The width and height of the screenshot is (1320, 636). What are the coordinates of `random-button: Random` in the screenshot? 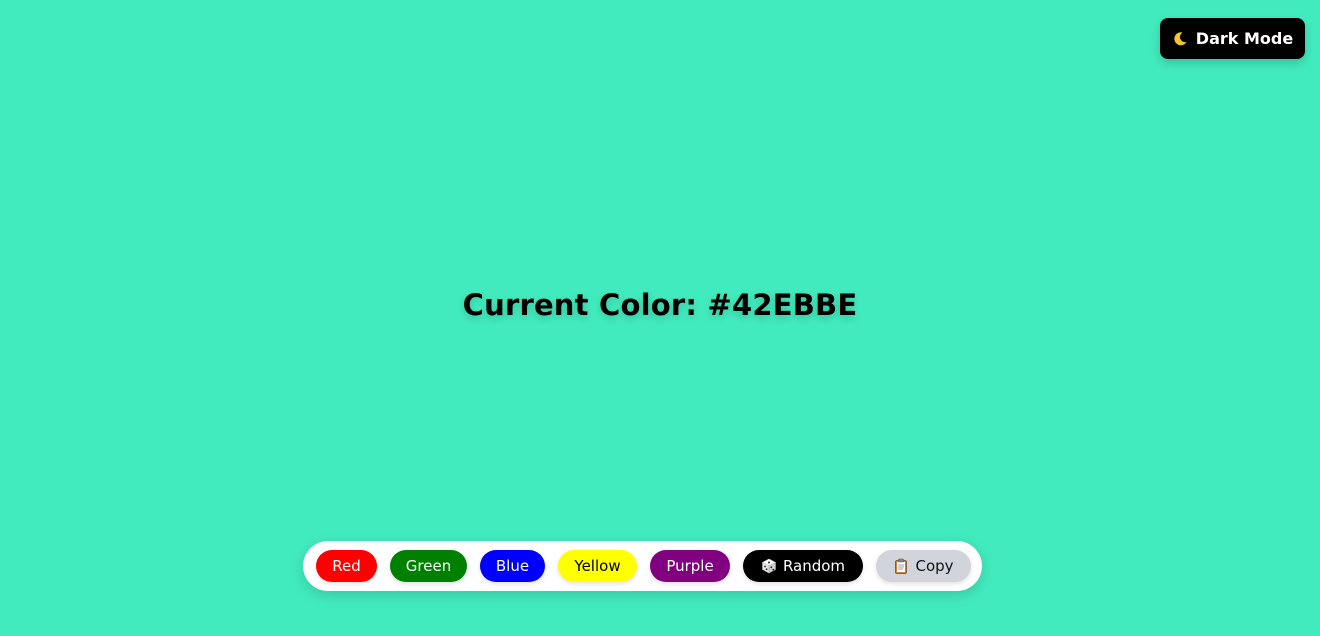 It's located at (803, 566).